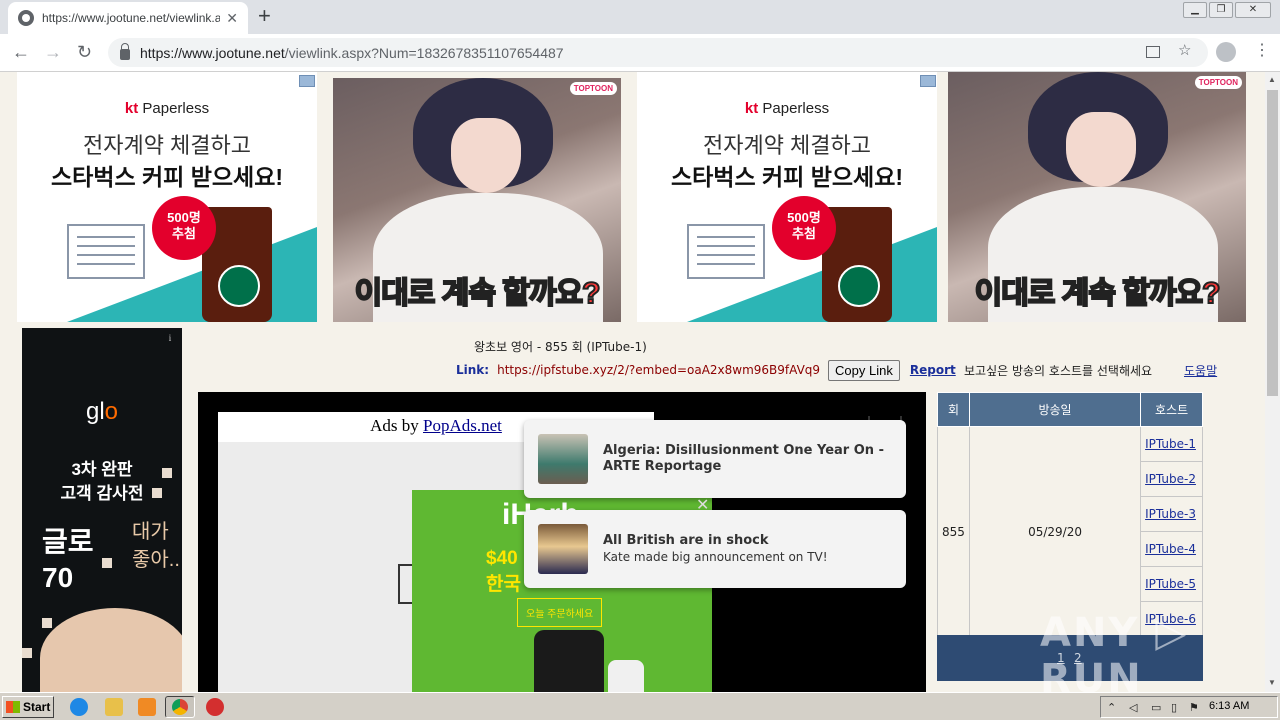 This screenshot has height=720, width=1280. Describe the element at coordinates (1262, 50) in the screenshot. I see `browser-menu-icon: ⋮` at that location.